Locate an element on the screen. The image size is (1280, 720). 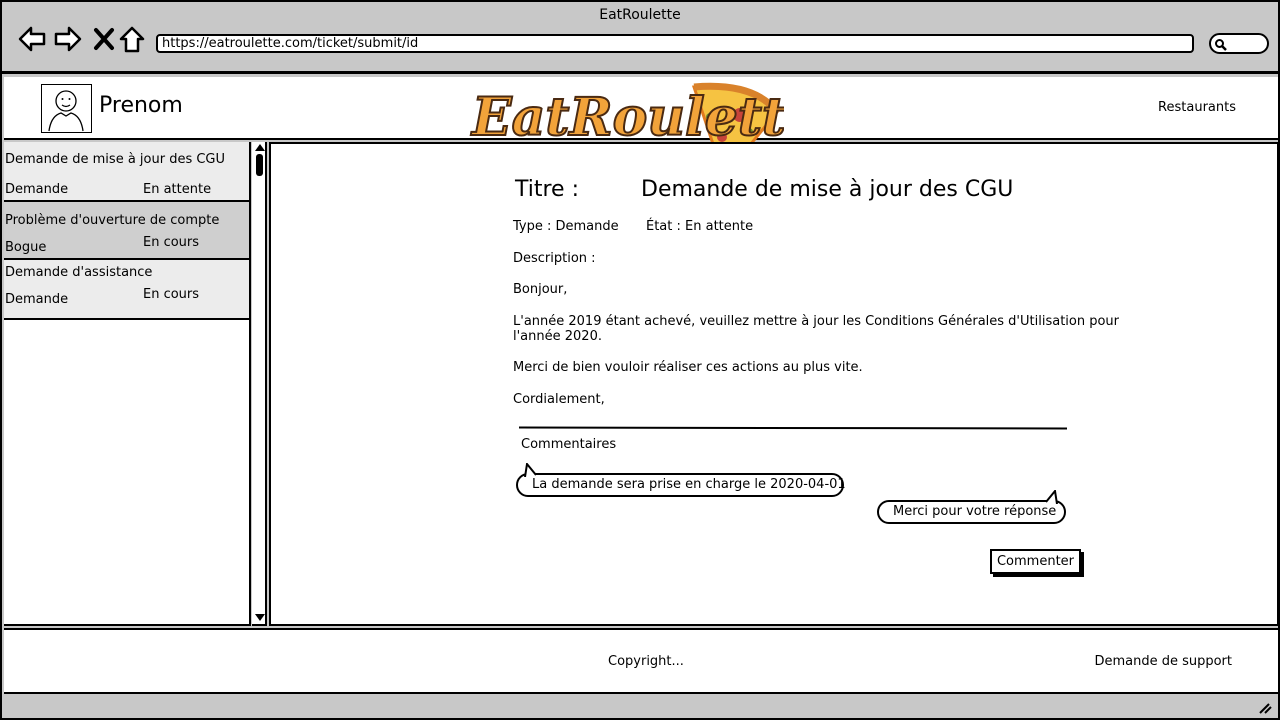
sidebar-scrollbar is located at coordinates (259, 384).